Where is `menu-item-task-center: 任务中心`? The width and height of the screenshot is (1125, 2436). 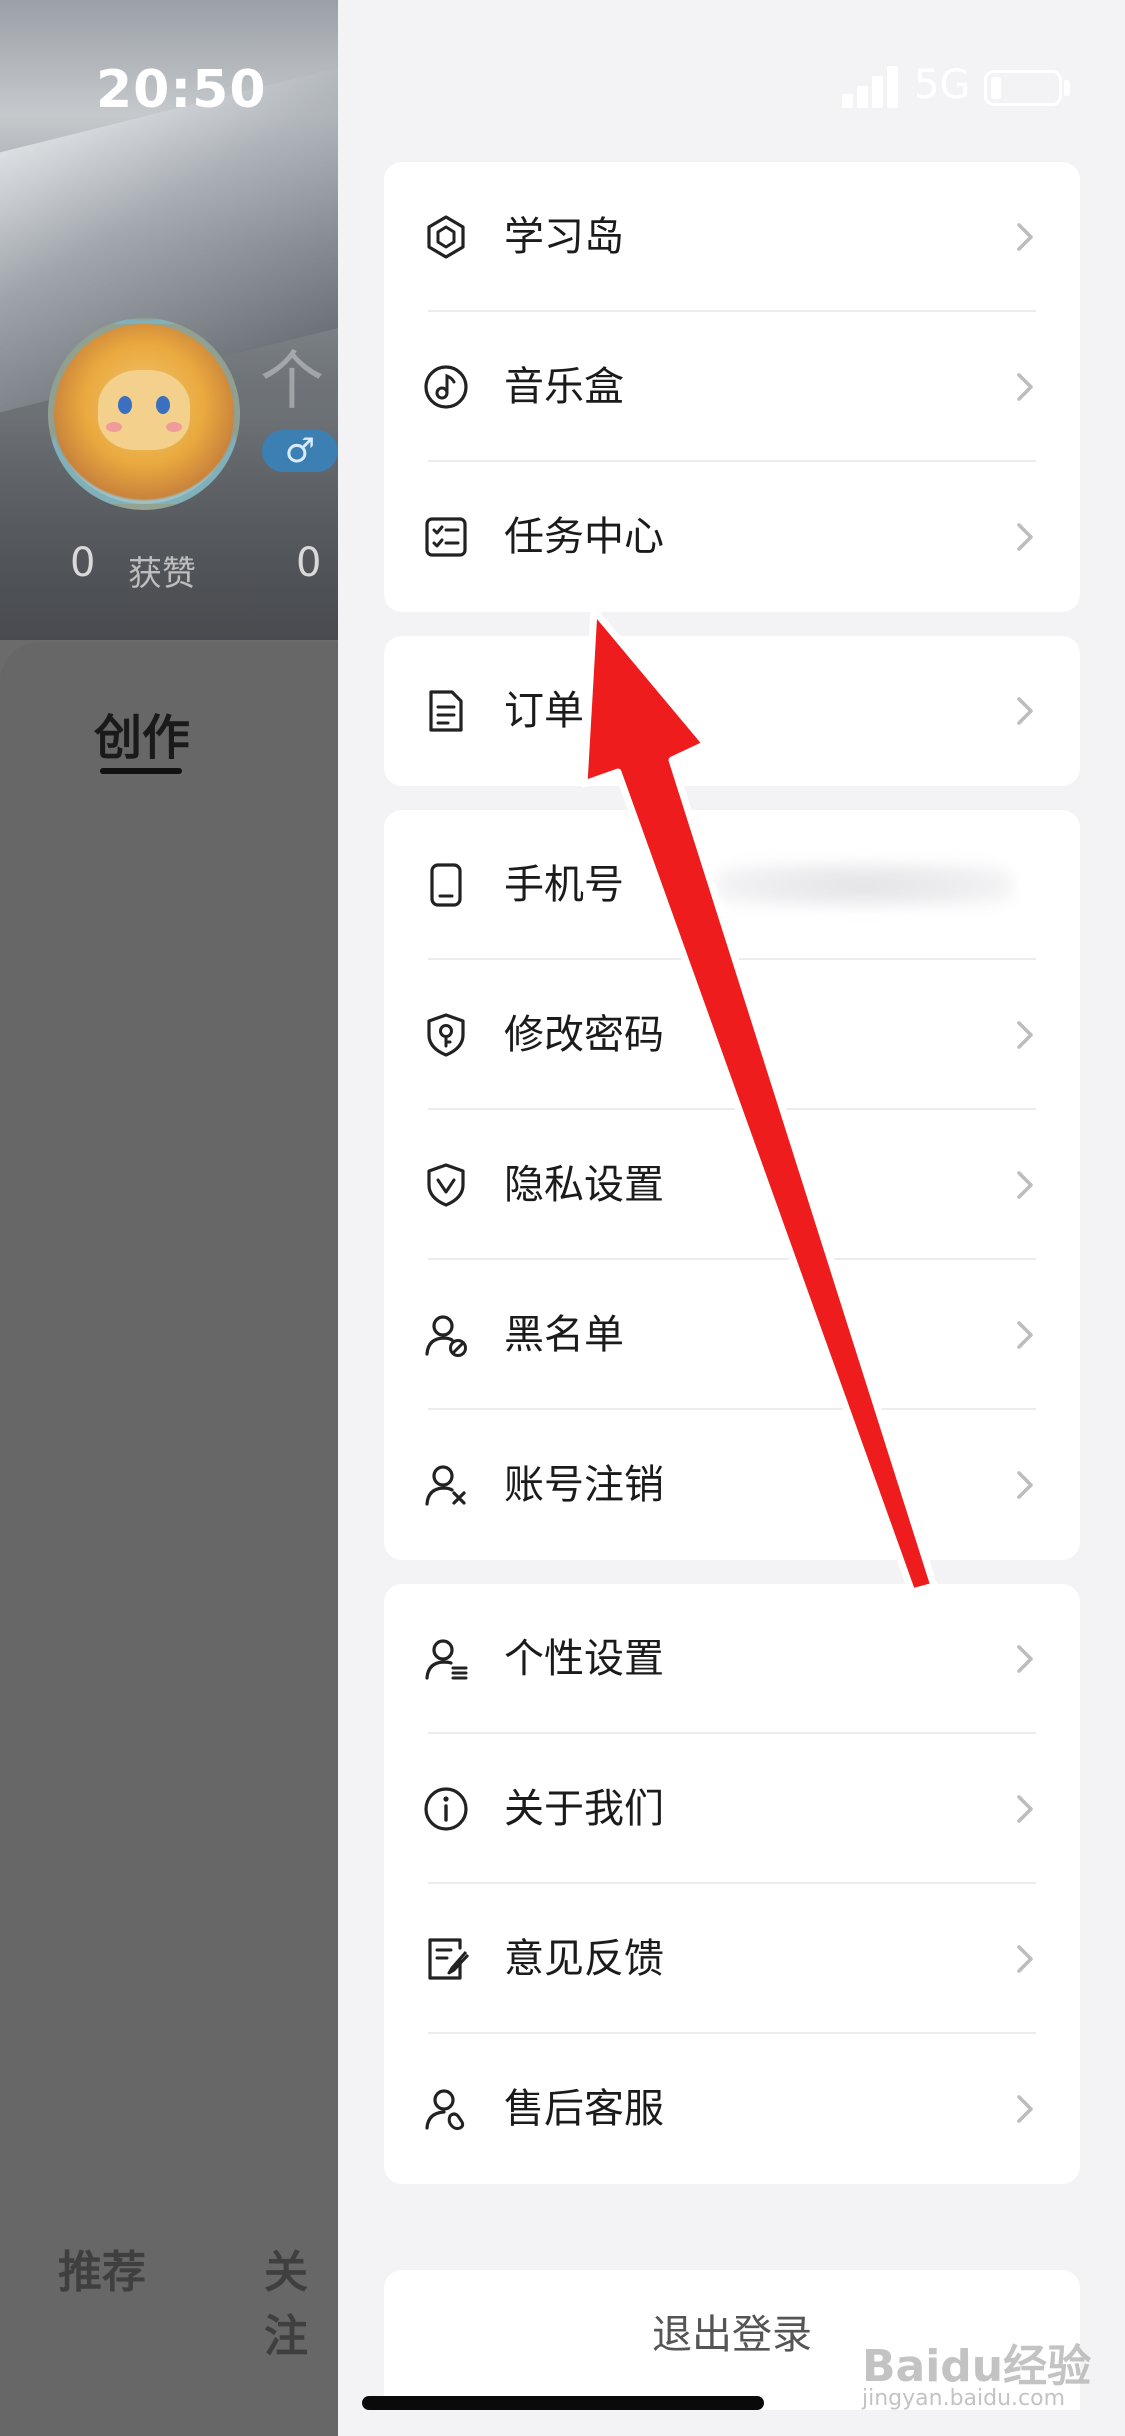 menu-item-task-center: 任务中心 is located at coordinates (732, 537).